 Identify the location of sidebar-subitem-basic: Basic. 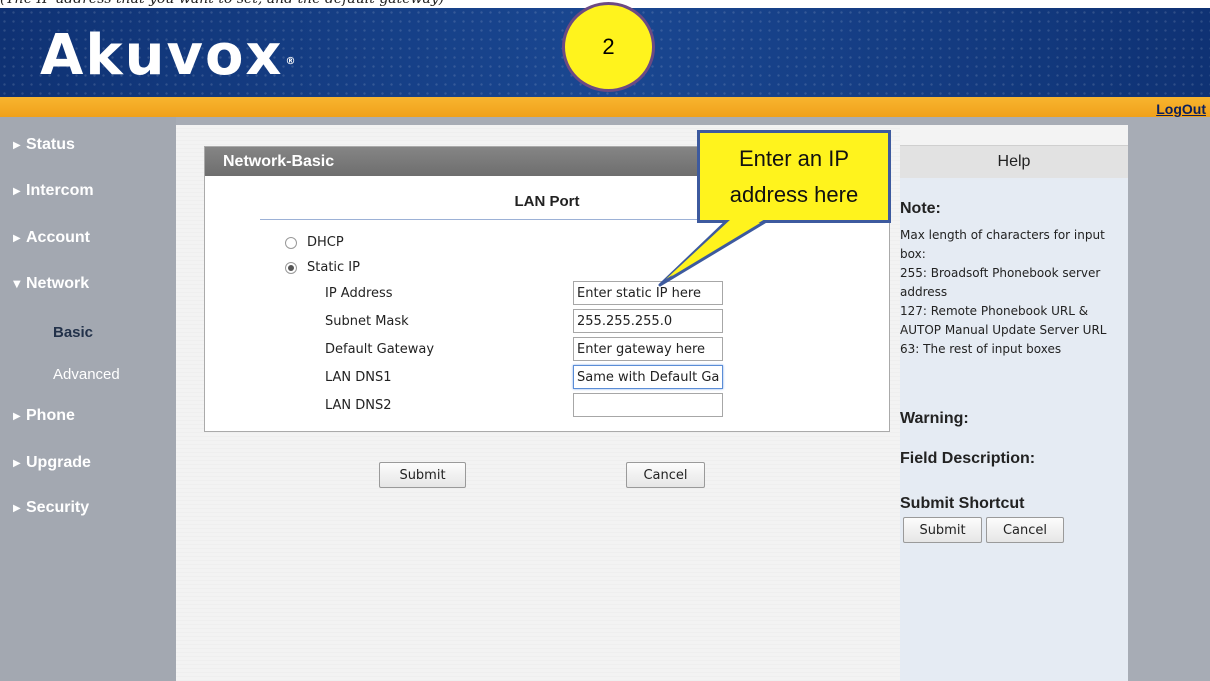
(88, 332).